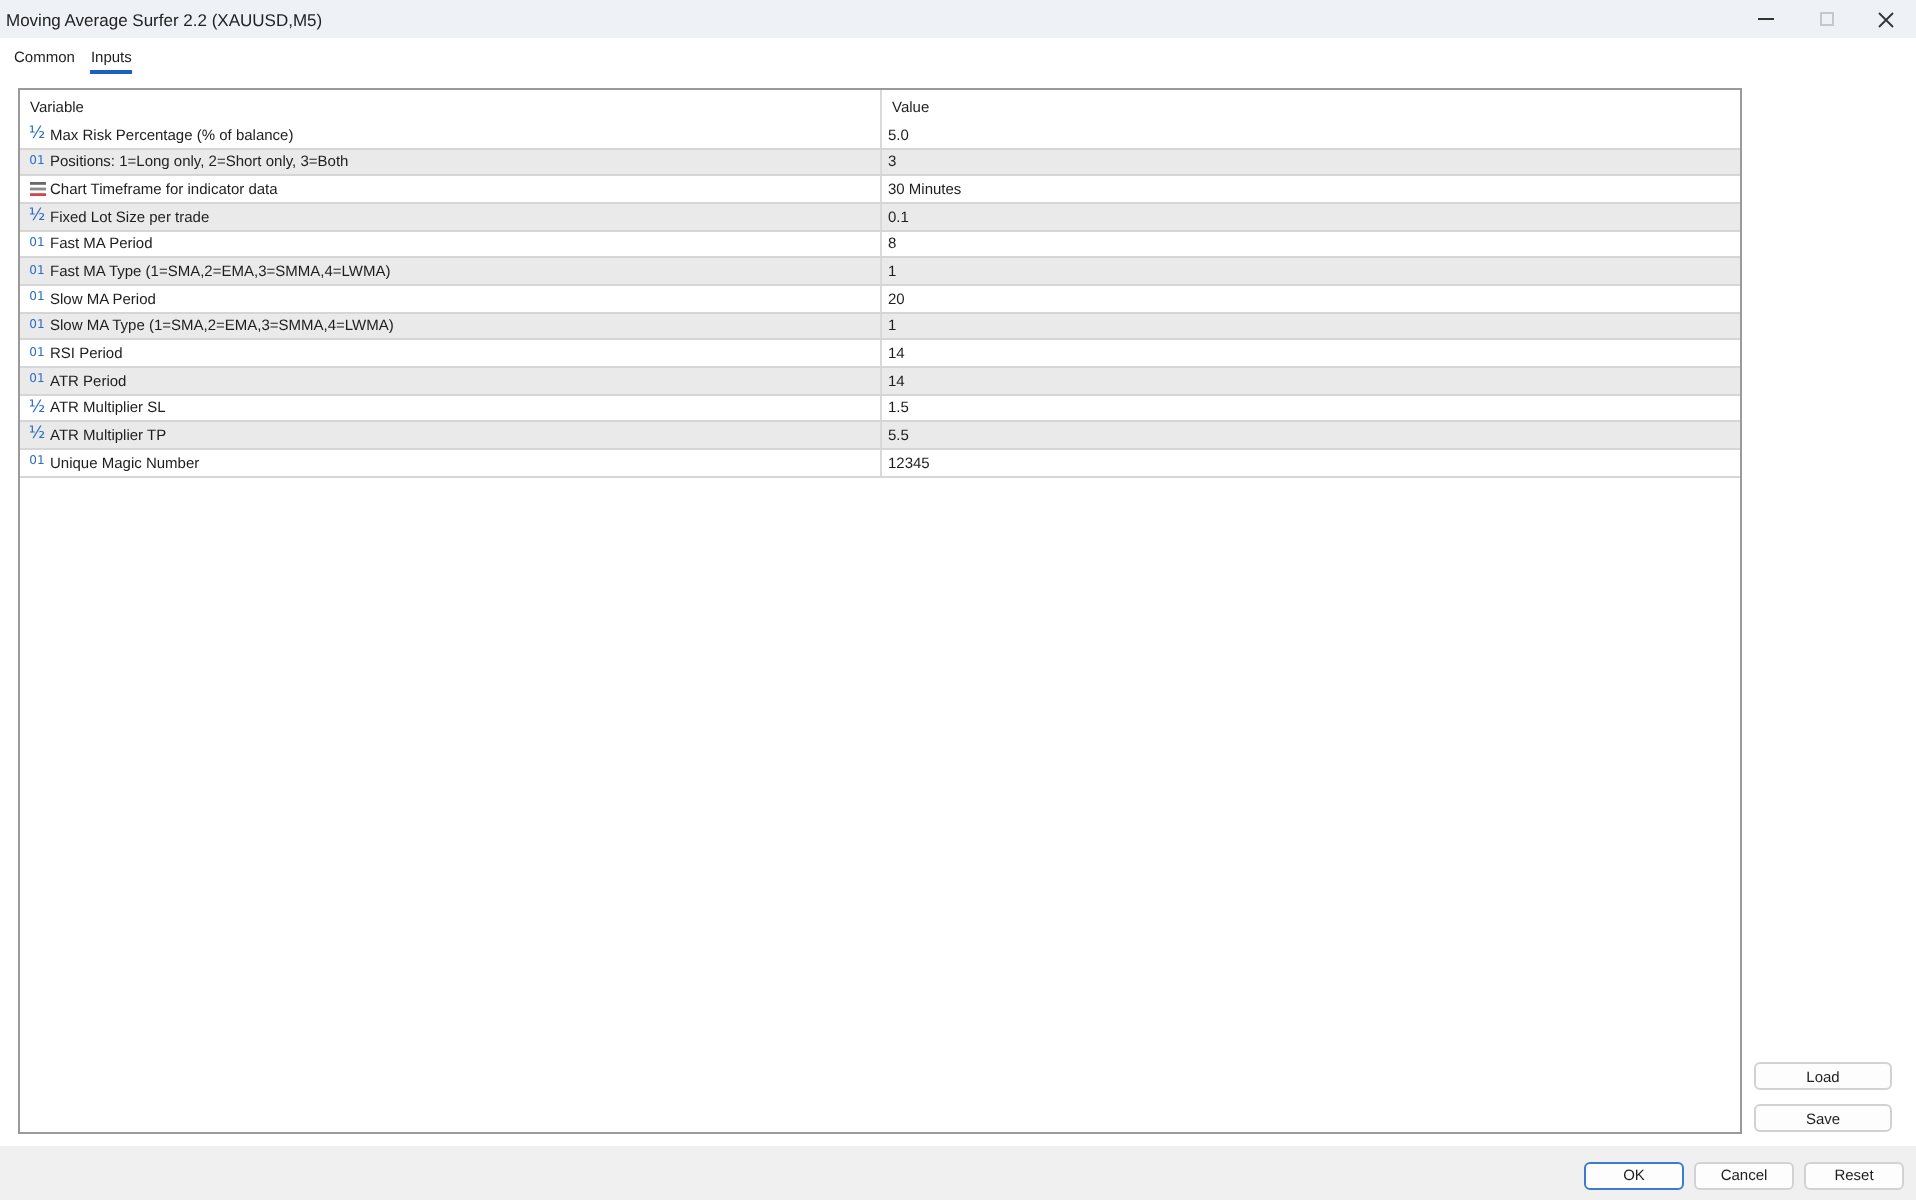 The width and height of the screenshot is (1916, 1200). Describe the element at coordinates (165, 19) in the screenshot. I see `window-title: Moving Average Surfer 2.2 (XAUUSD,M5)` at that location.